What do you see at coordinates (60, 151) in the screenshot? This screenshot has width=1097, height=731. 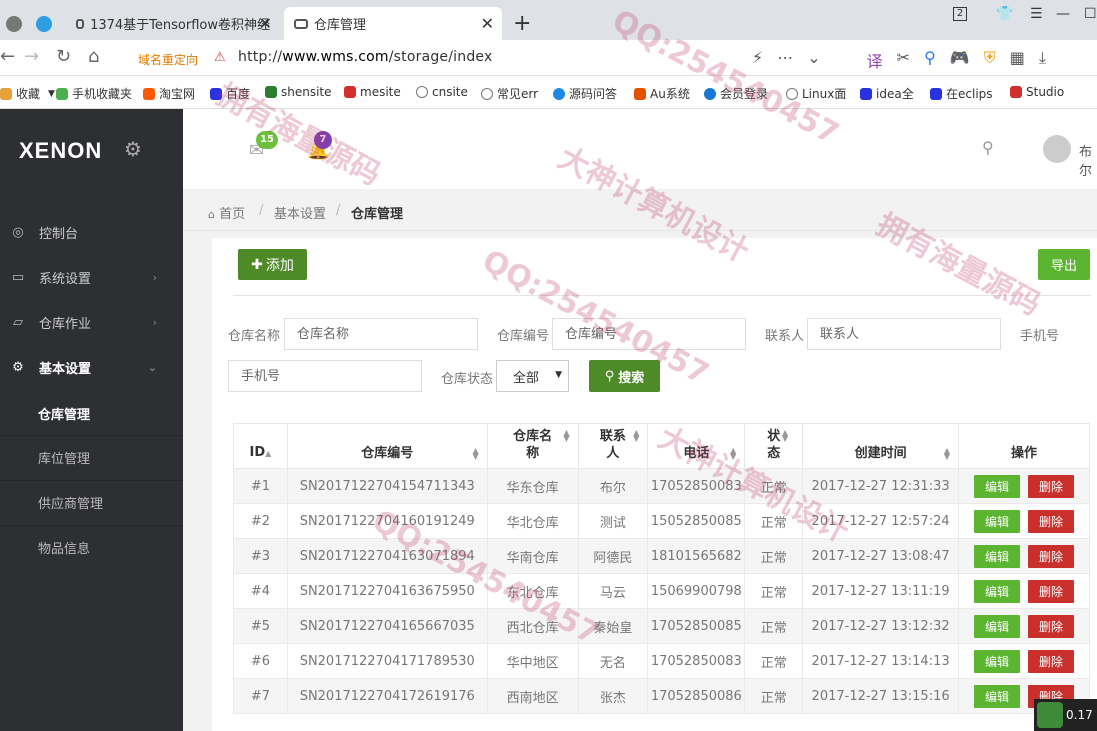 I see `app-logo: XENON` at bounding box center [60, 151].